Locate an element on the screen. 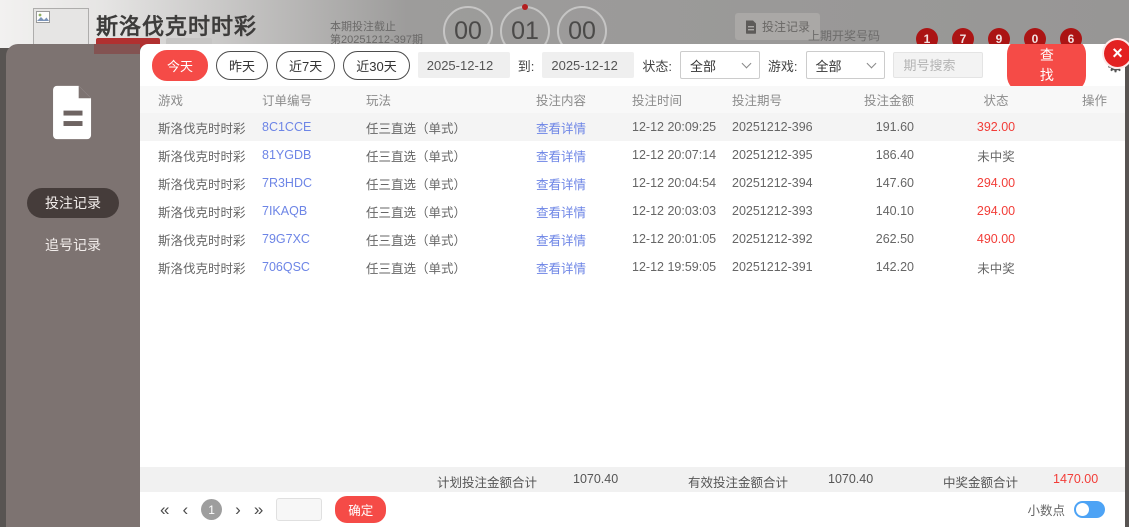 The width and height of the screenshot is (1129, 527). countdown-seconds: 00 is located at coordinates (582, 27).